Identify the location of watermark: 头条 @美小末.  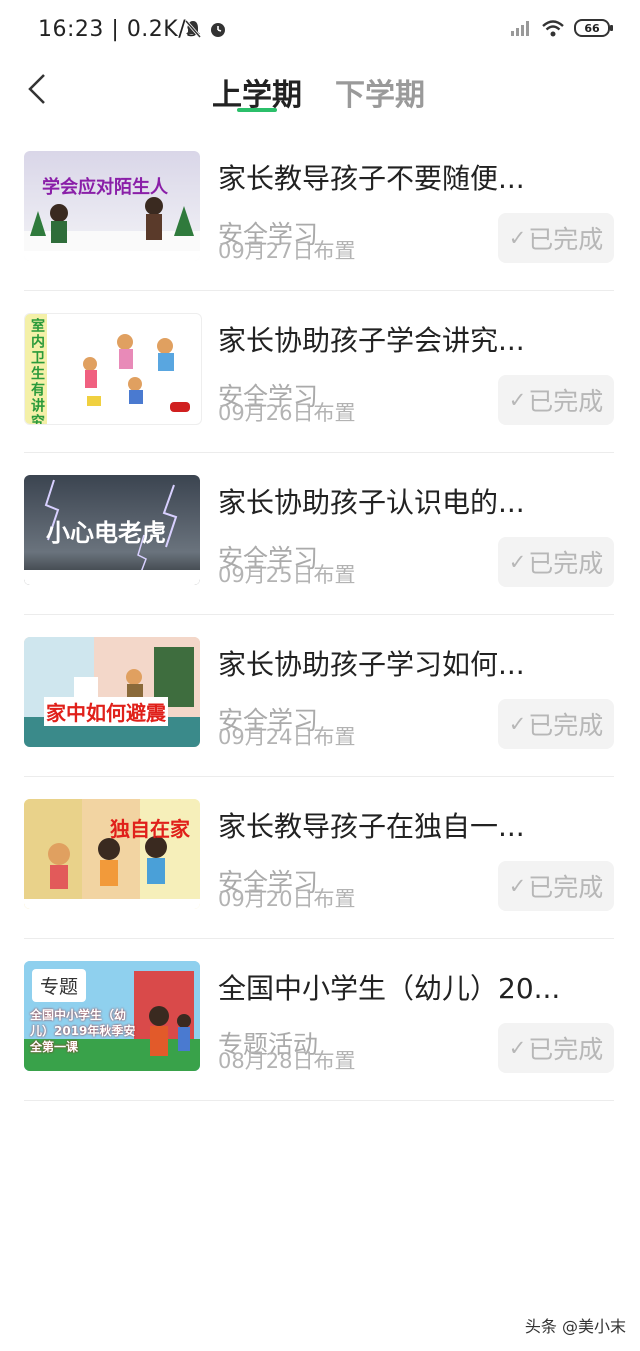
(575, 1326).